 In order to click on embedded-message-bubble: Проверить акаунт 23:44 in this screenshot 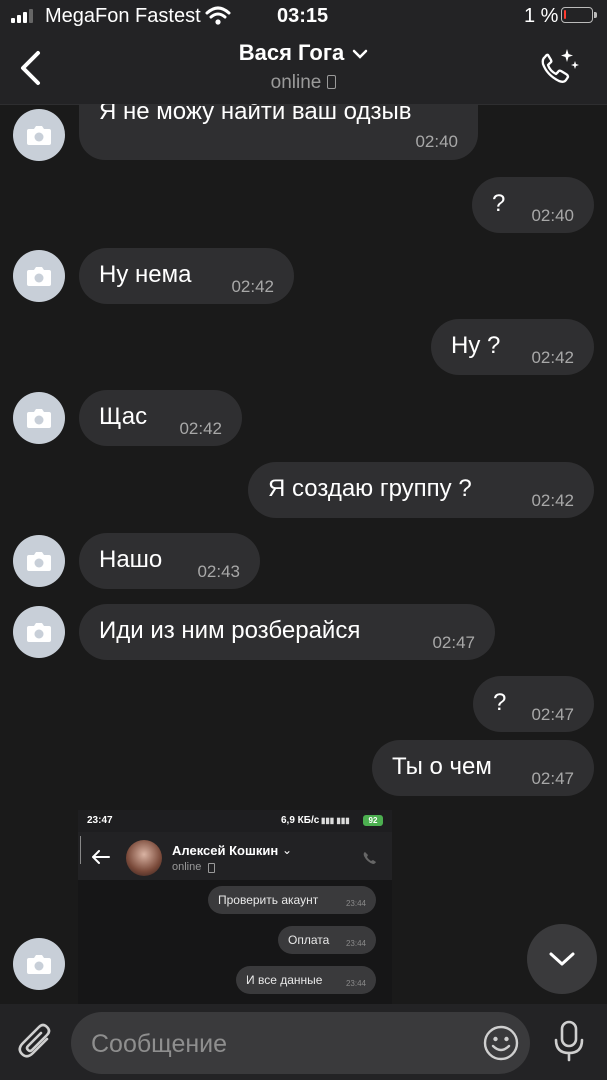, I will do `click(292, 900)`.